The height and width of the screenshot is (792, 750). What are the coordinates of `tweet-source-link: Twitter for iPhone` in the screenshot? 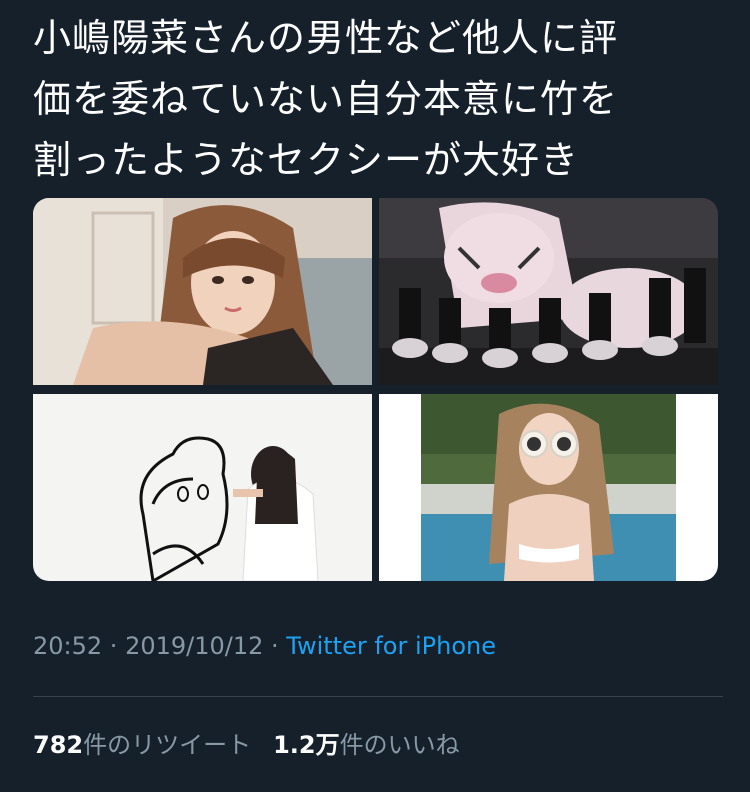 It's located at (391, 646).